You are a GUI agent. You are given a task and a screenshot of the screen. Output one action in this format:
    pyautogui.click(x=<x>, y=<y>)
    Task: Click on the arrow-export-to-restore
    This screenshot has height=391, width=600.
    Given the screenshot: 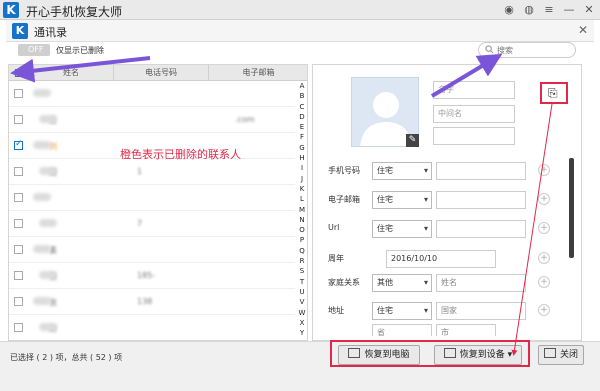 What is the action you would take?
    pyautogui.click(x=532, y=229)
    